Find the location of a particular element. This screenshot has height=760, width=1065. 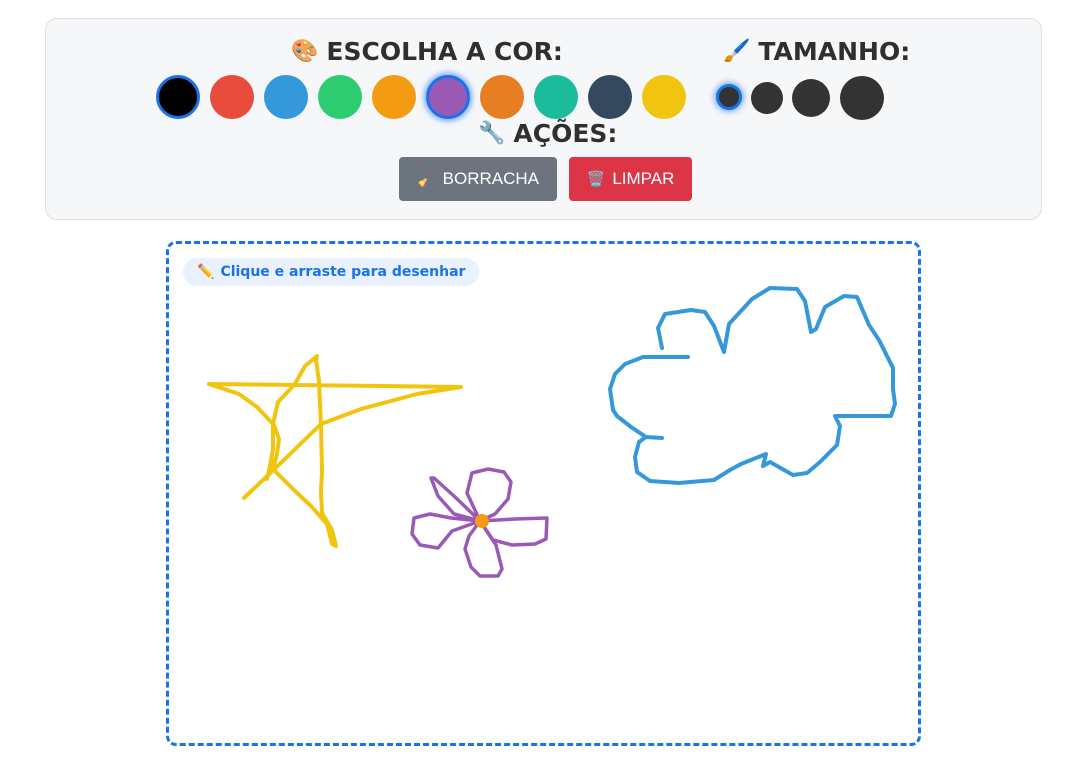

size-title: 🖌️ TAMANHO: is located at coordinates (816, 52).